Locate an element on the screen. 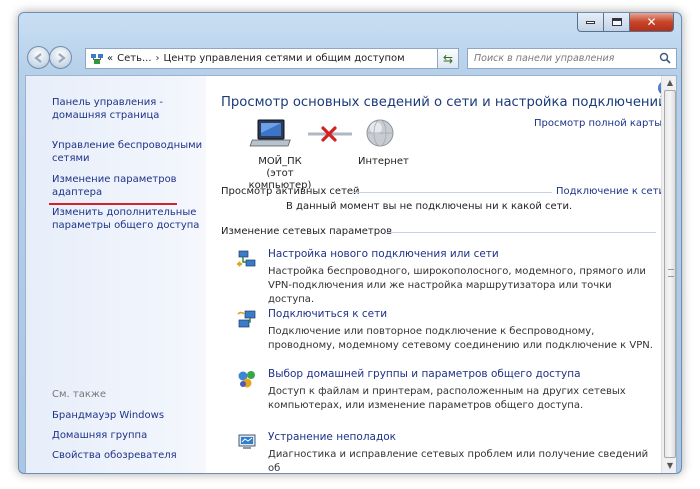 The width and height of the screenshot is (700, 489). sidebar-item-home: Панель управления - домашняя страница is located at coordinates (107, 109).